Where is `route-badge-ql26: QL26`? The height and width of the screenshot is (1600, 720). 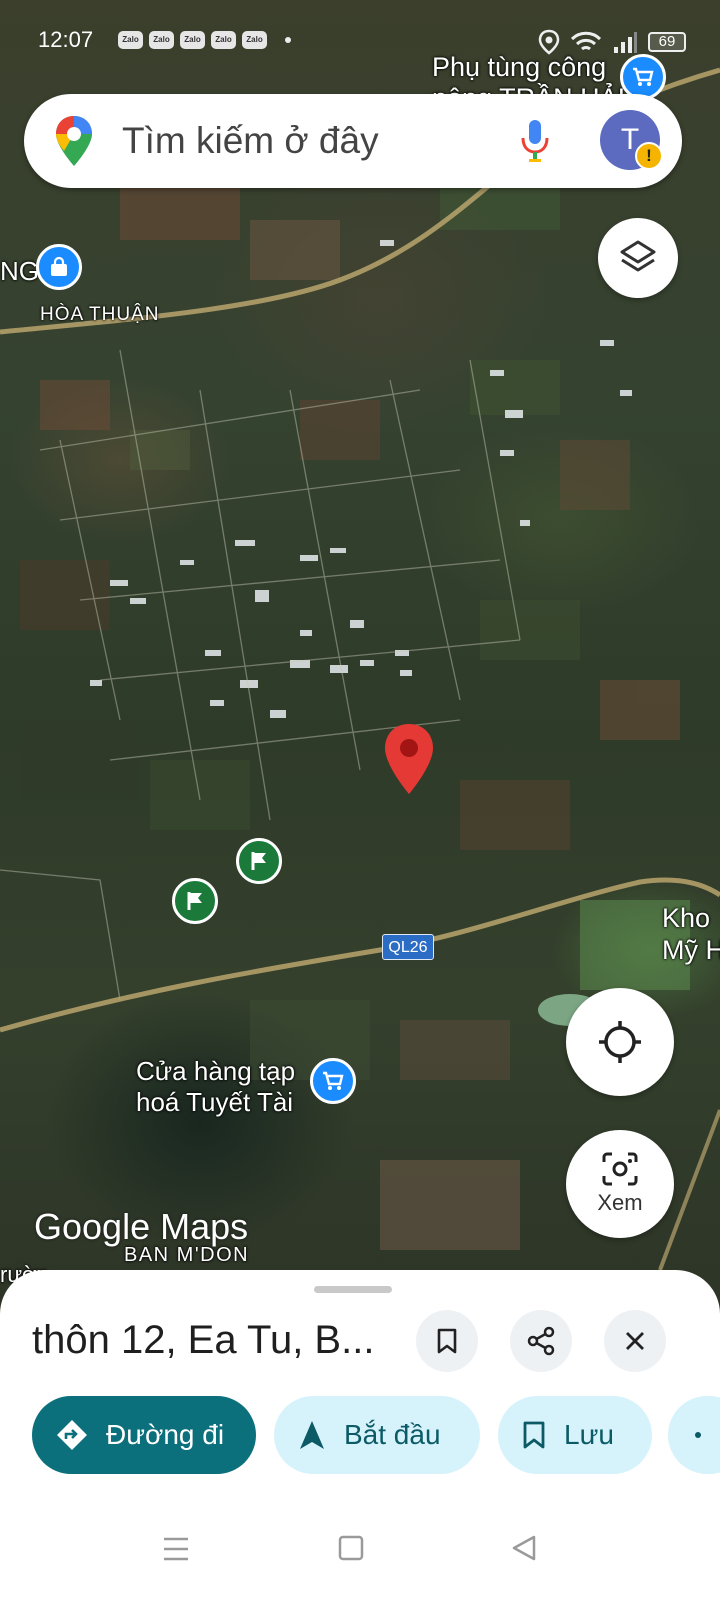
route-badge-ql26: QL26 is located at coordinates (408, 947).